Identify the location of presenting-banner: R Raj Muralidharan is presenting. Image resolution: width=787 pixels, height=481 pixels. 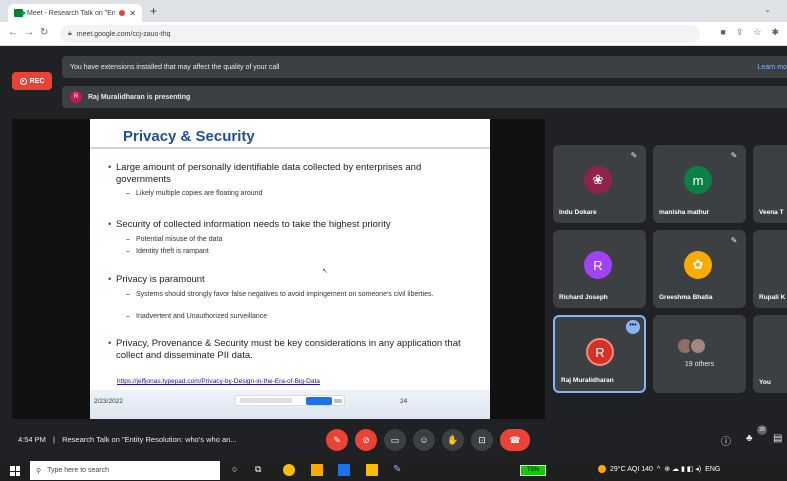
(424, 97).